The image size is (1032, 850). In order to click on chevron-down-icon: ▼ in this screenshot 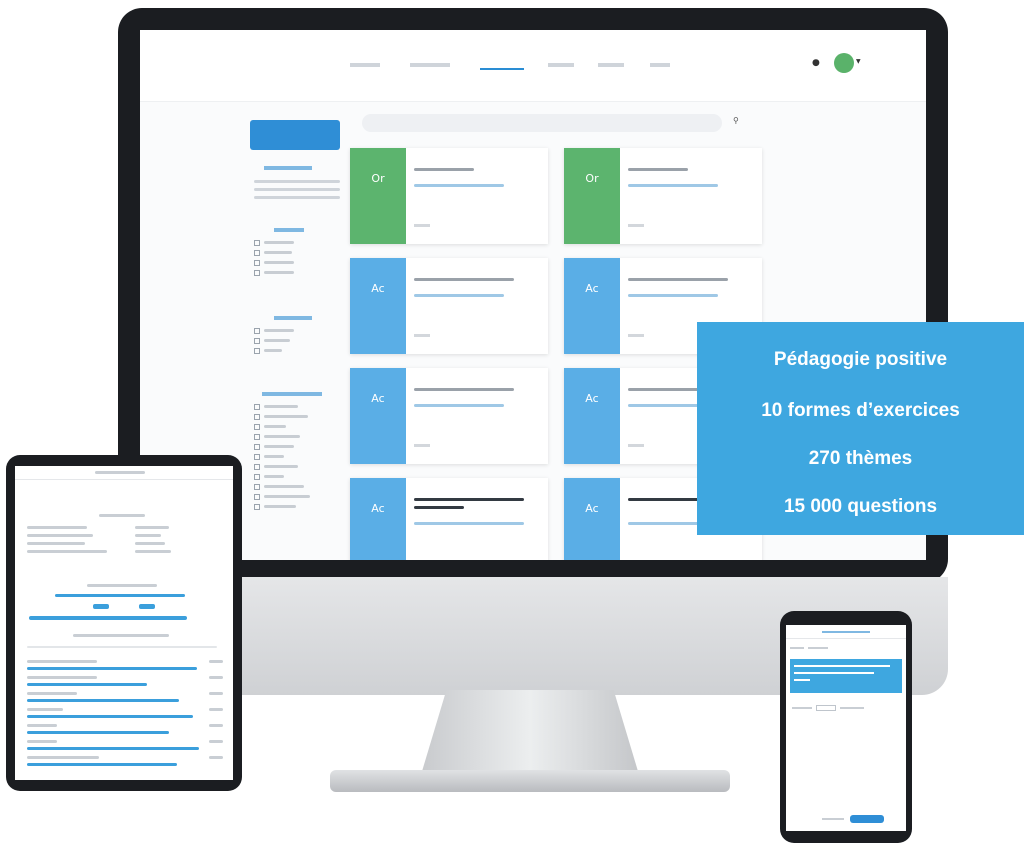, I will do `click(858, 61)`.